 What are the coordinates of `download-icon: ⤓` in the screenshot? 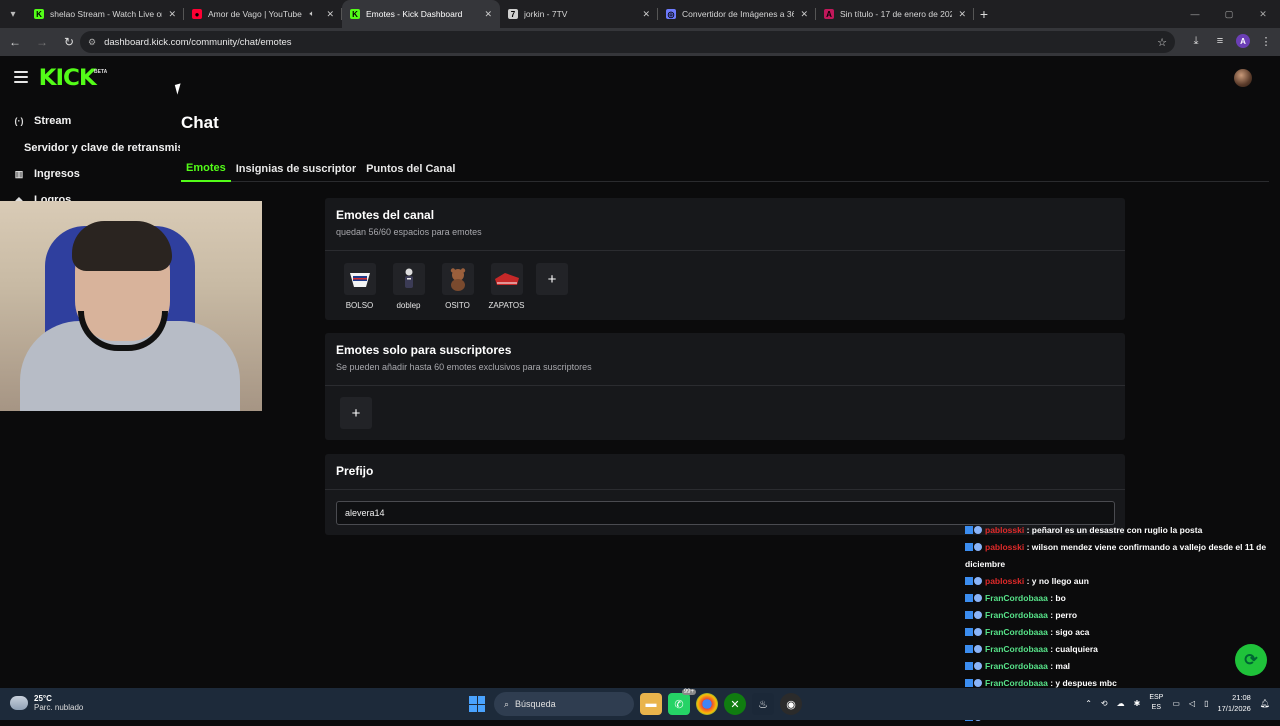 It's located at (1196, 41).